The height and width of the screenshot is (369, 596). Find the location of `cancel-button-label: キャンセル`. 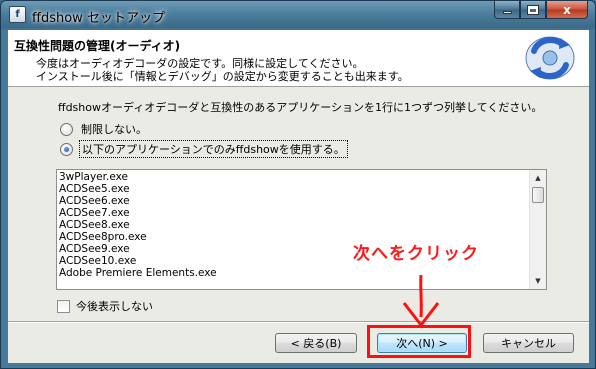

cancel-button-label: キャンセル is located at coordinates (528, 343).